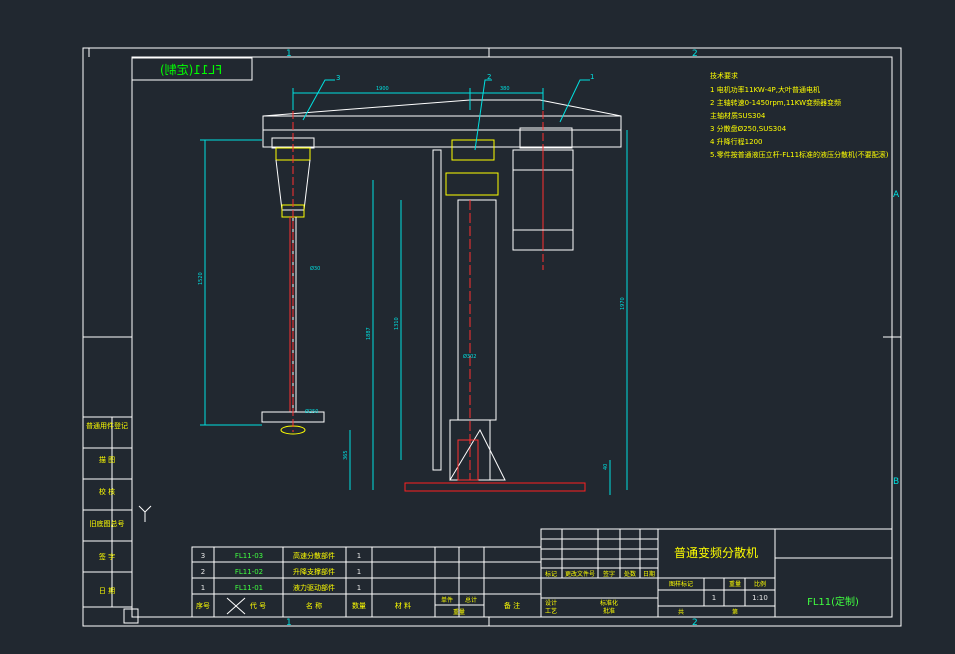  I want to click on tb-page: 共, so click(681, 612).